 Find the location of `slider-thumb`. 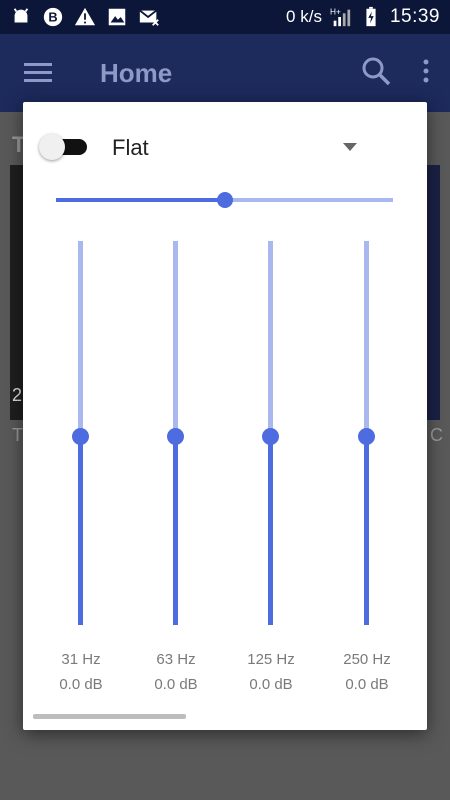

slider-thumb is located at coordinates (224, 200).